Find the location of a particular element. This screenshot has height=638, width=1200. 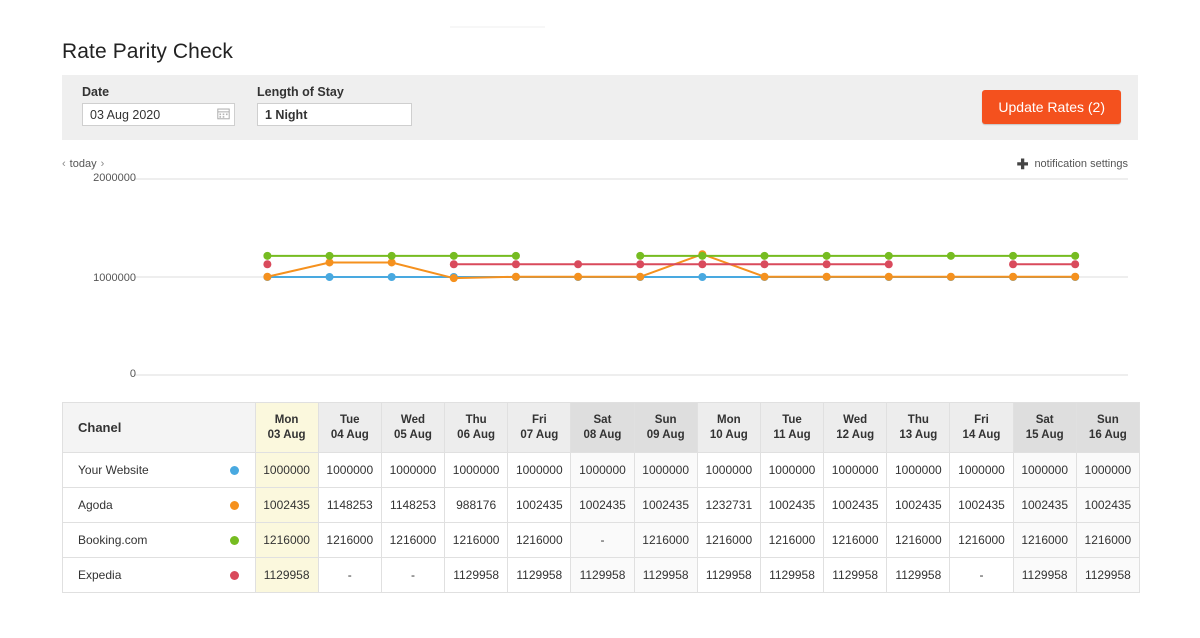

rate-cell: 988176 is located at coordinates (476, 505).